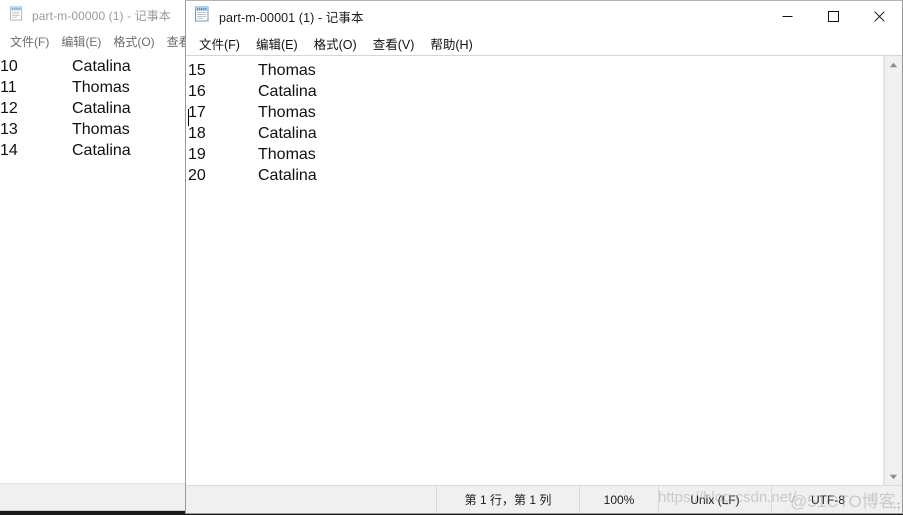  What do you see at coordinates (197, 112) in the screenshot?
I see `line-number: 17` at bounding box center [197, 112].